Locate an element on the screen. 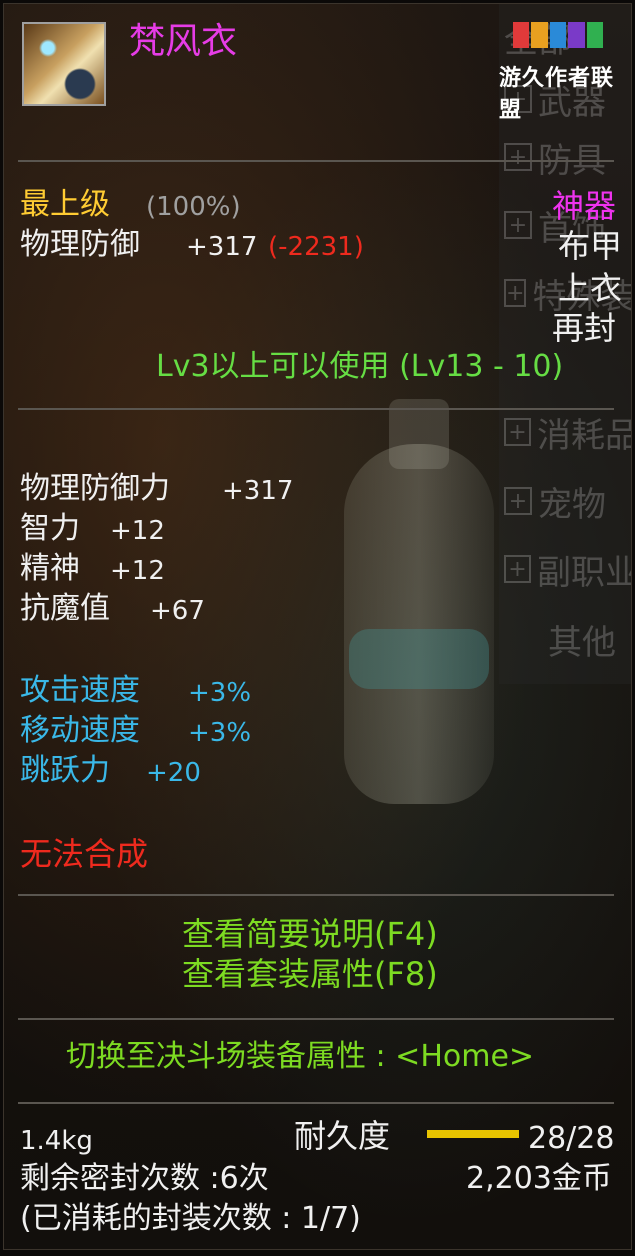  side-item-armor: + 防具 is located at coordinates (567, 157).